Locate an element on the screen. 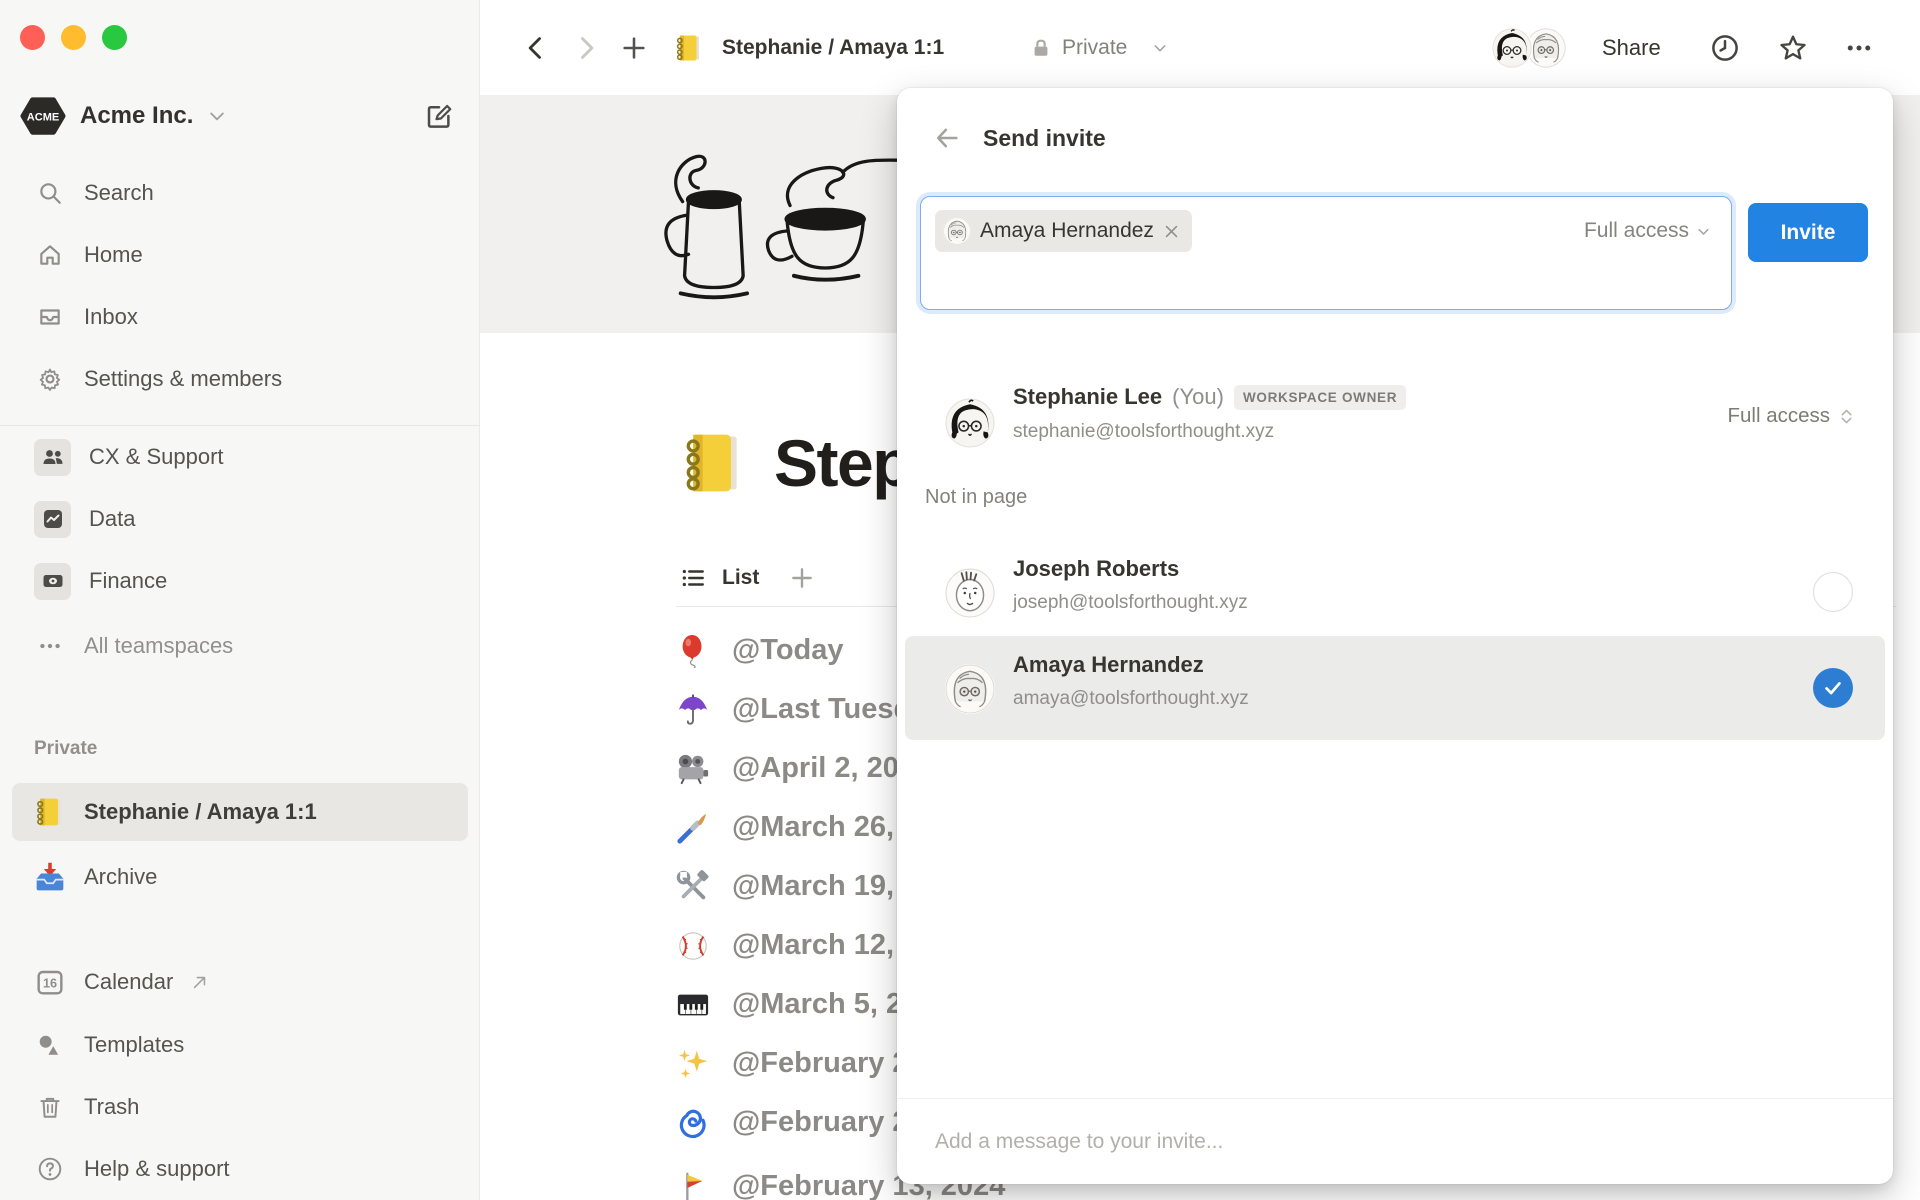 The image size is (1920, 1200). sparkles-emoji is located at coordinates (693, 1064).